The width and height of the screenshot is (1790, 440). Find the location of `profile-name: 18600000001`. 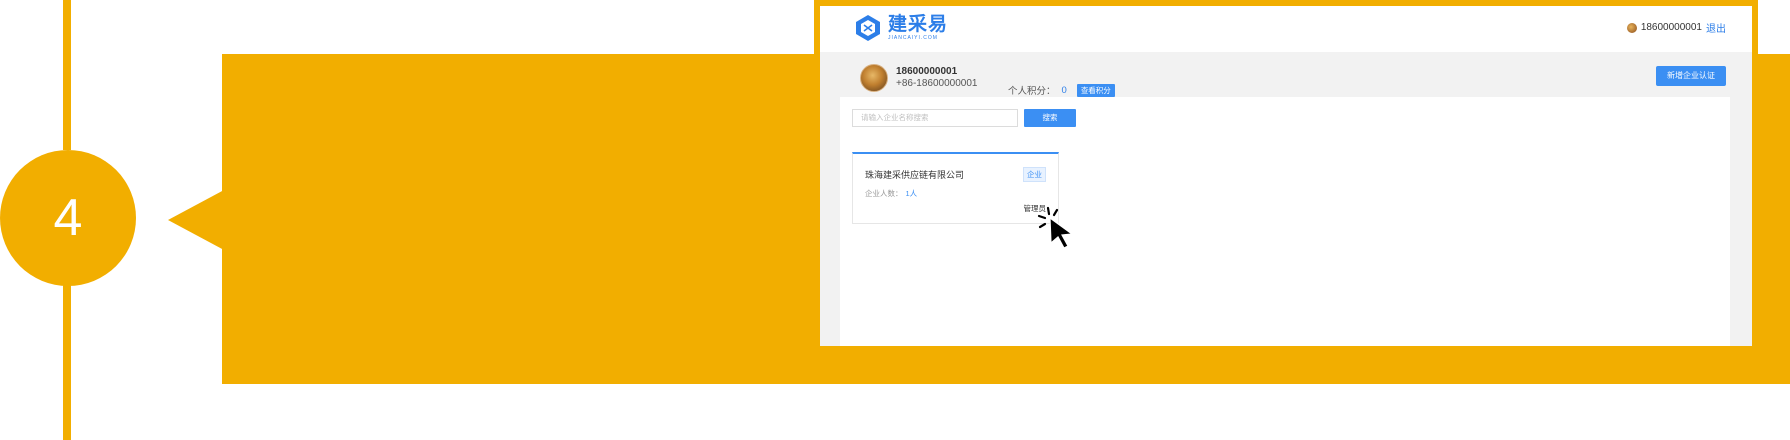

profile-name: 18600000001 is located at coordinates (927, 71).